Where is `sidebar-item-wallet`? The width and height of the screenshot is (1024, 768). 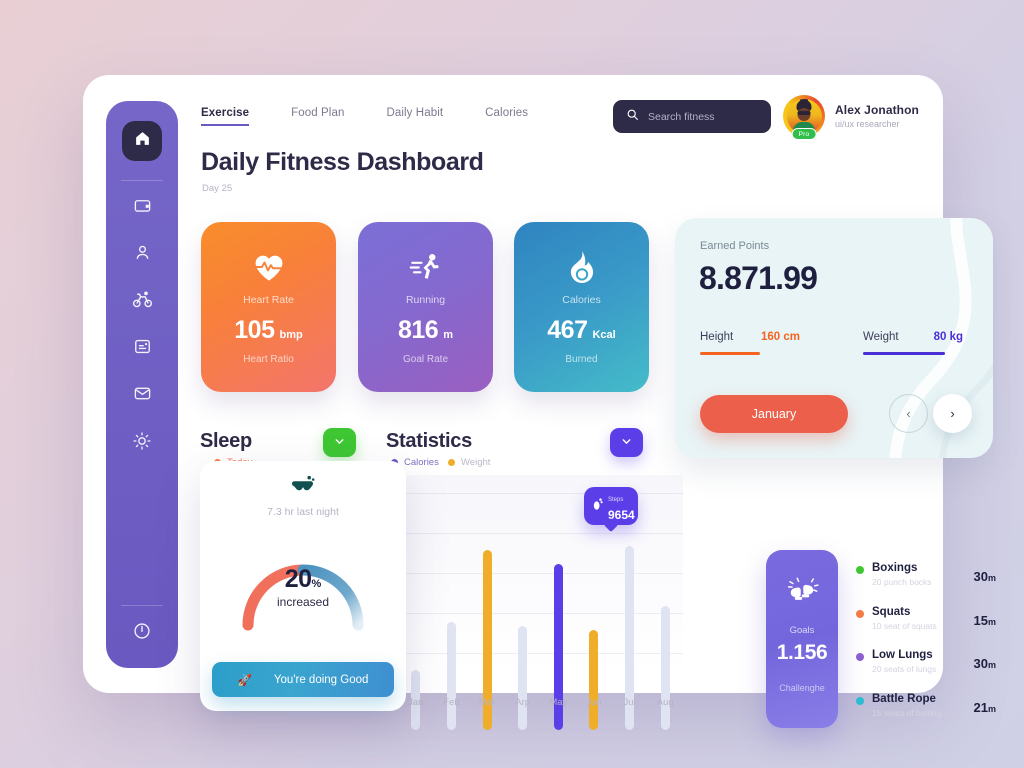
sidebar-item-wallet is located at coordinates (142, 208).